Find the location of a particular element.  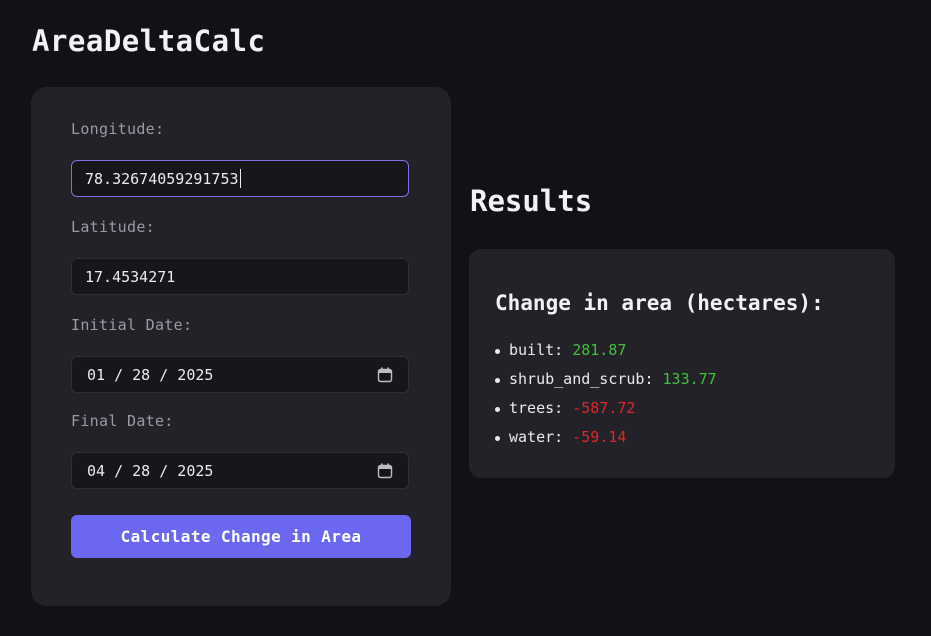

results-subheading: Change in area (hectares): is located at coordinates (659, 303).